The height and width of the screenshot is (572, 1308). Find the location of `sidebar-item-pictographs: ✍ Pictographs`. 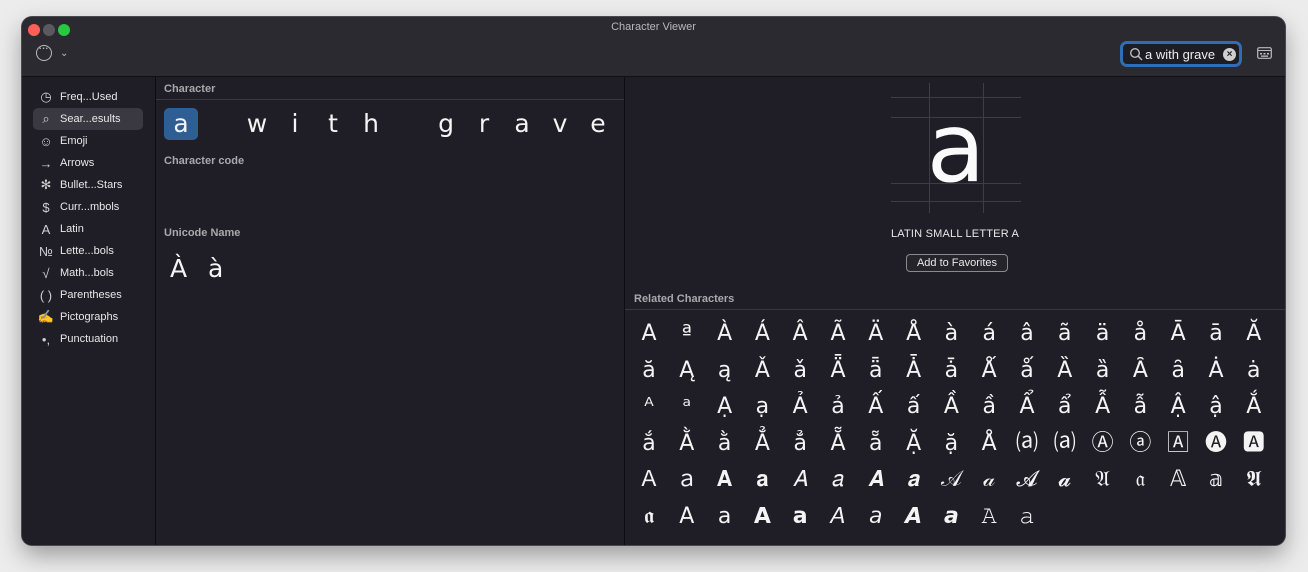

sidebar-item-pictographs: ✍ Pictographs is located at coordinates (88, 317).